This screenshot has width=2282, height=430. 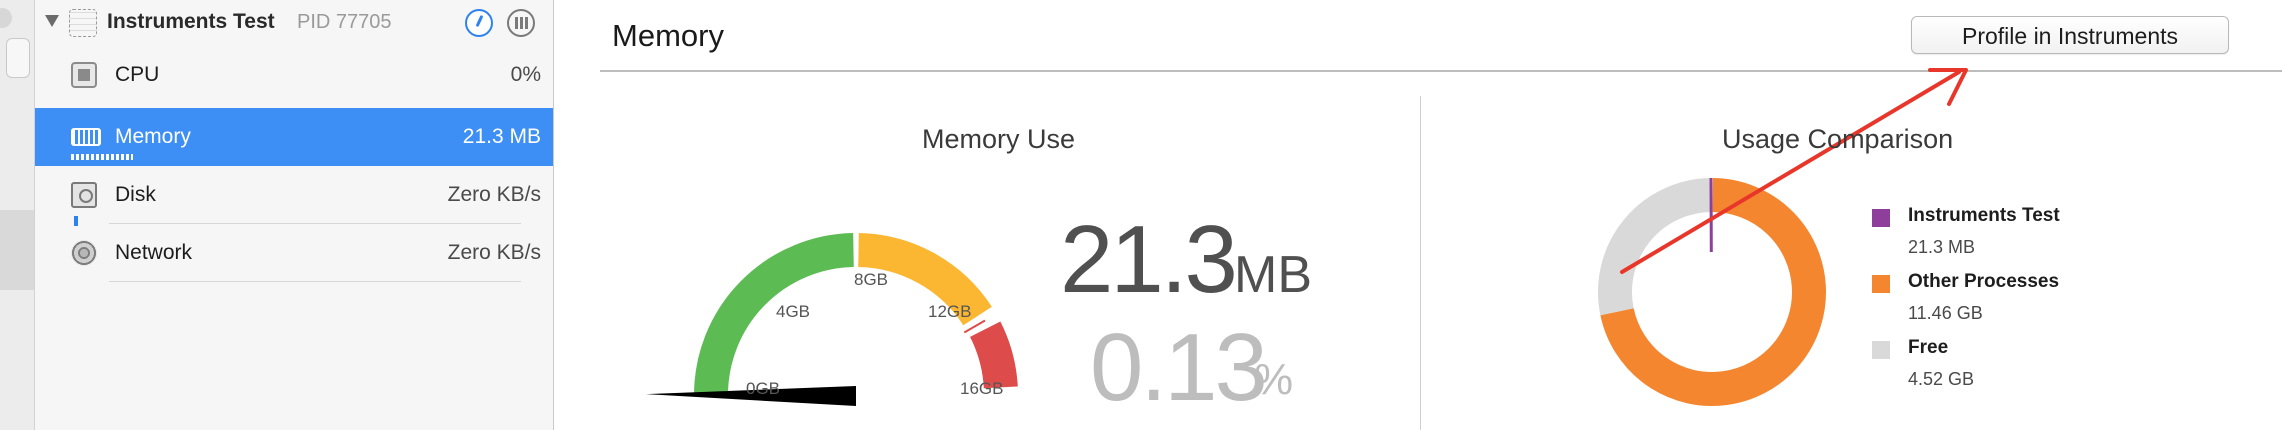 What do you see at coordinates (294, 137) in the screenshot?
I see `gauge-row-memory: Memory 21.3 MB` at bounding box center [294, 137].